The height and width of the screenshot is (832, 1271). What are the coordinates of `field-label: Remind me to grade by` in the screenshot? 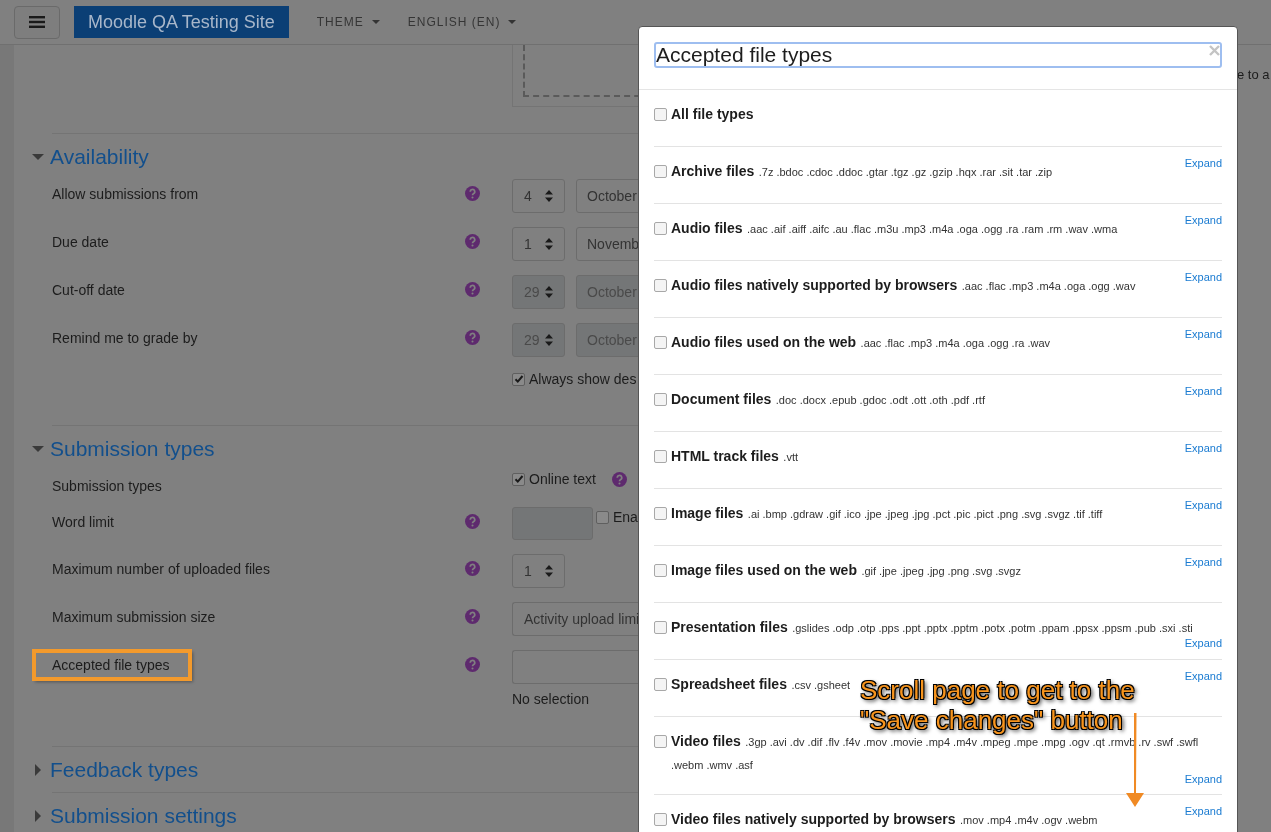 It's located at (125, 338).